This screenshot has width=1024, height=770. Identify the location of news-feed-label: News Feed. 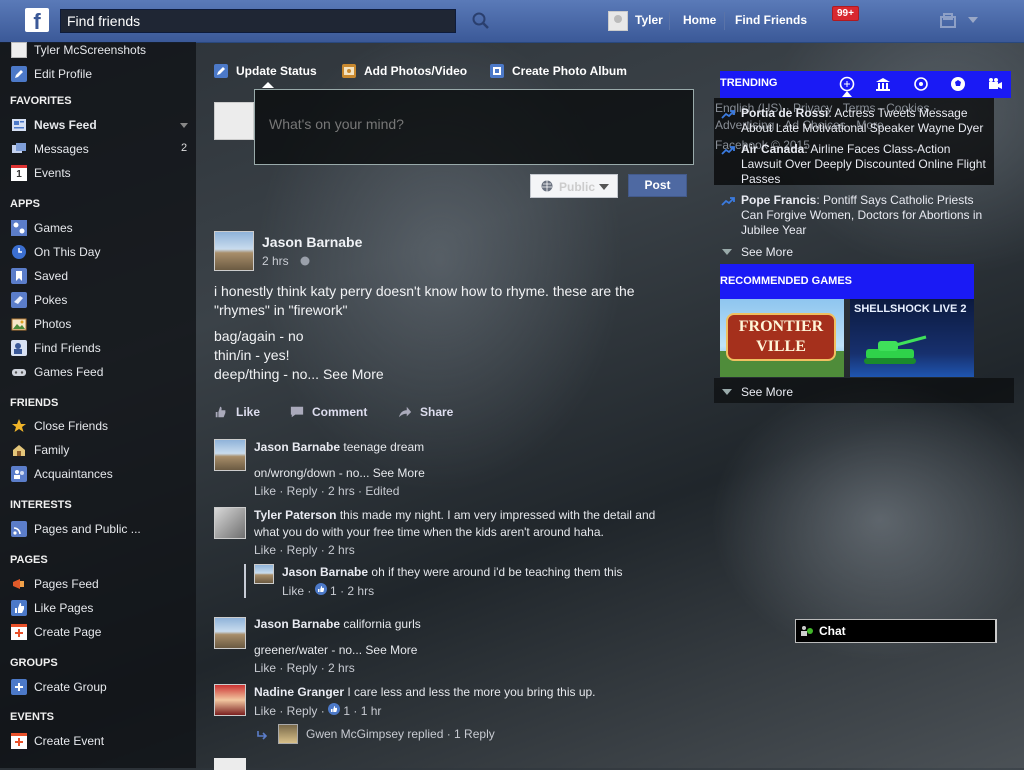
(65, 125).